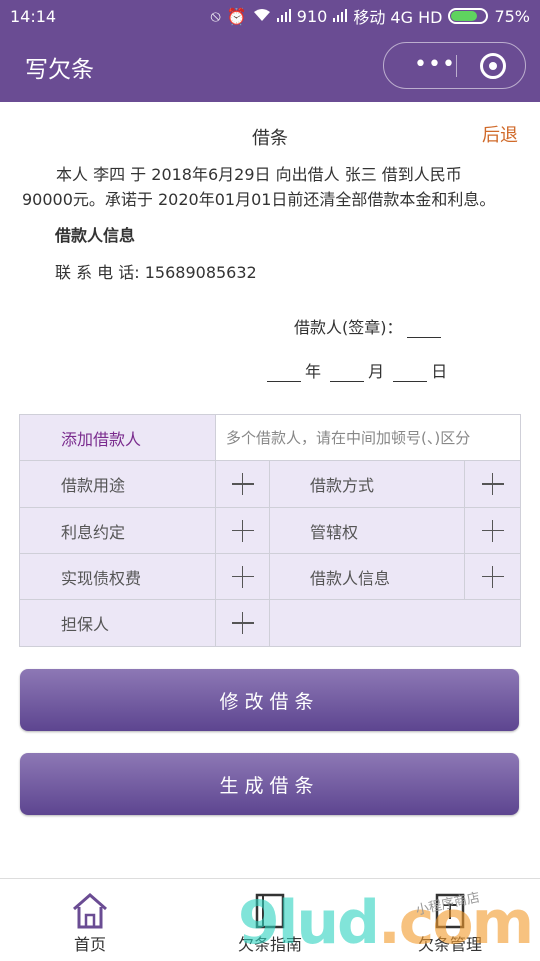  I want to click on wifi-icon, so click(262, 16).